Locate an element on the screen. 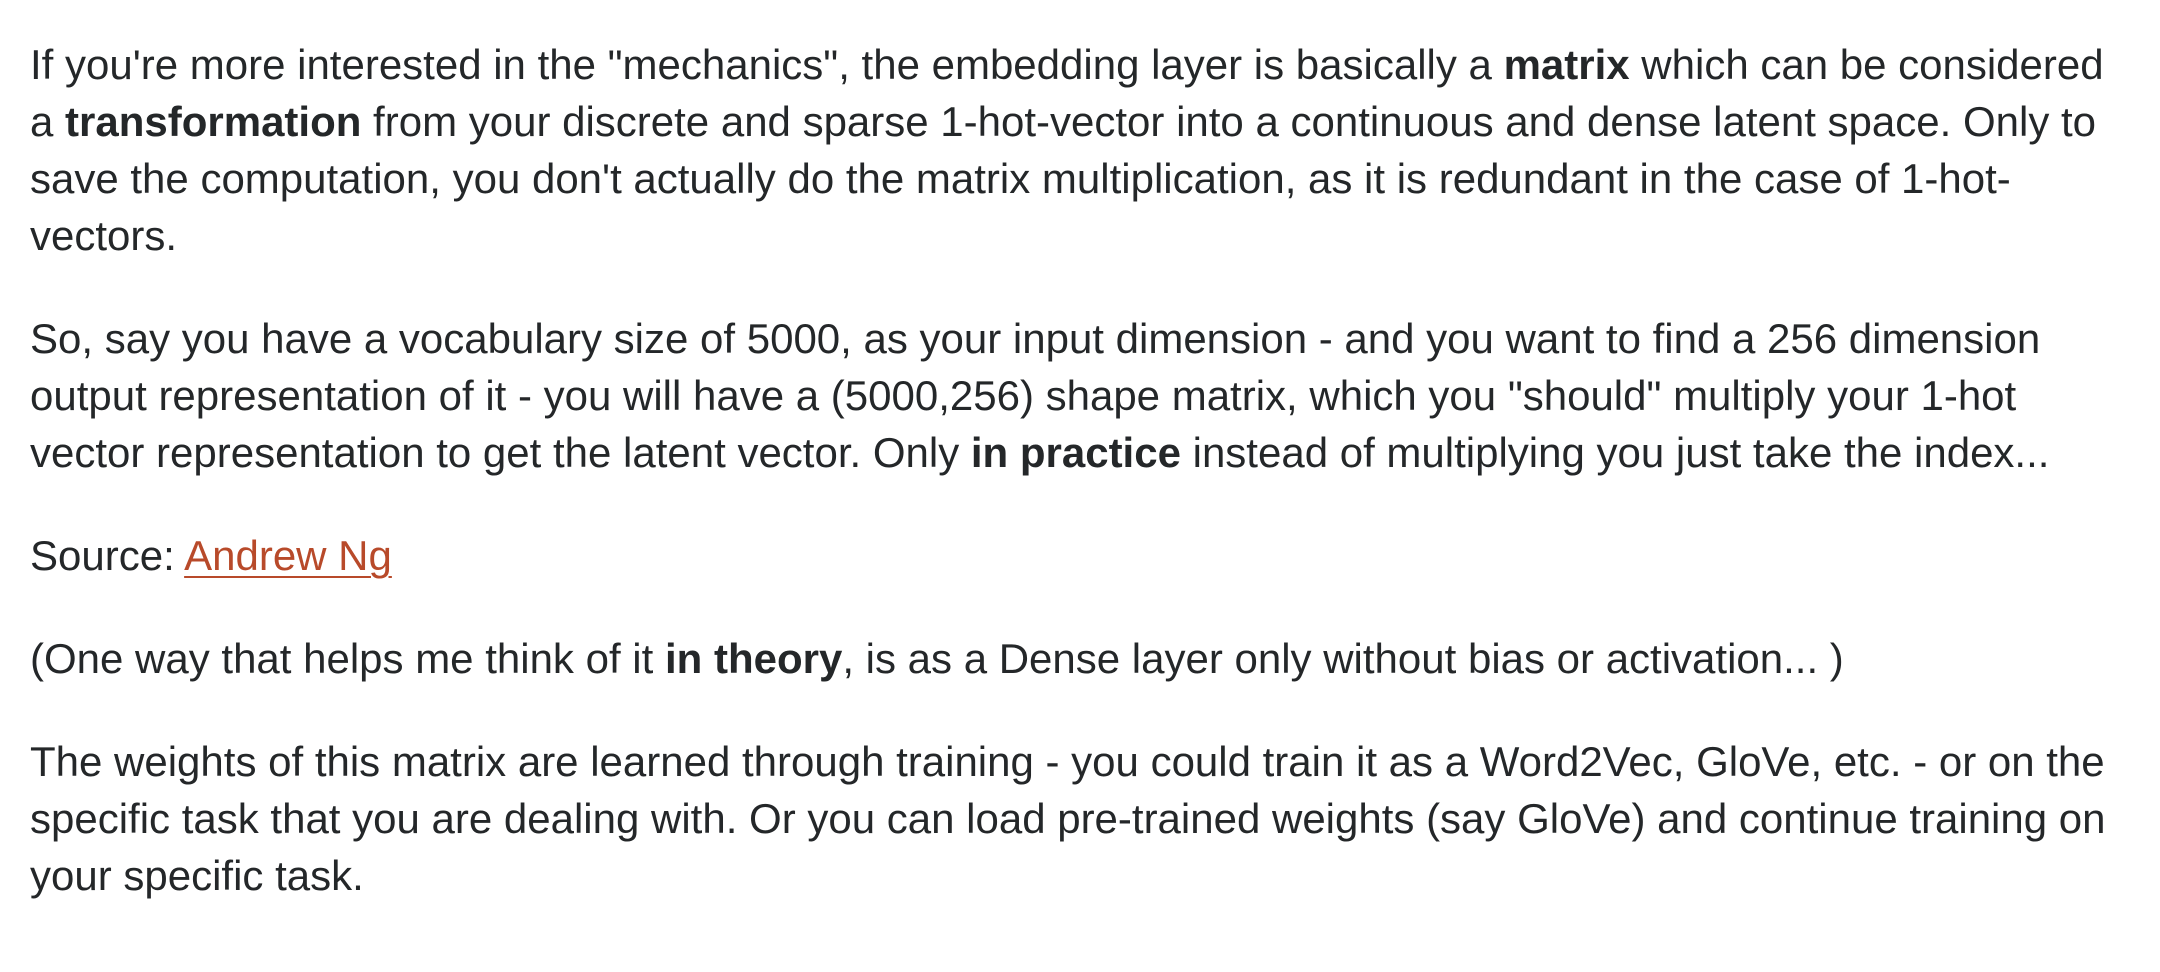 The height and width of the screenshot is (972, 2160). source-label: Source: is located at coordinates (107, 555).